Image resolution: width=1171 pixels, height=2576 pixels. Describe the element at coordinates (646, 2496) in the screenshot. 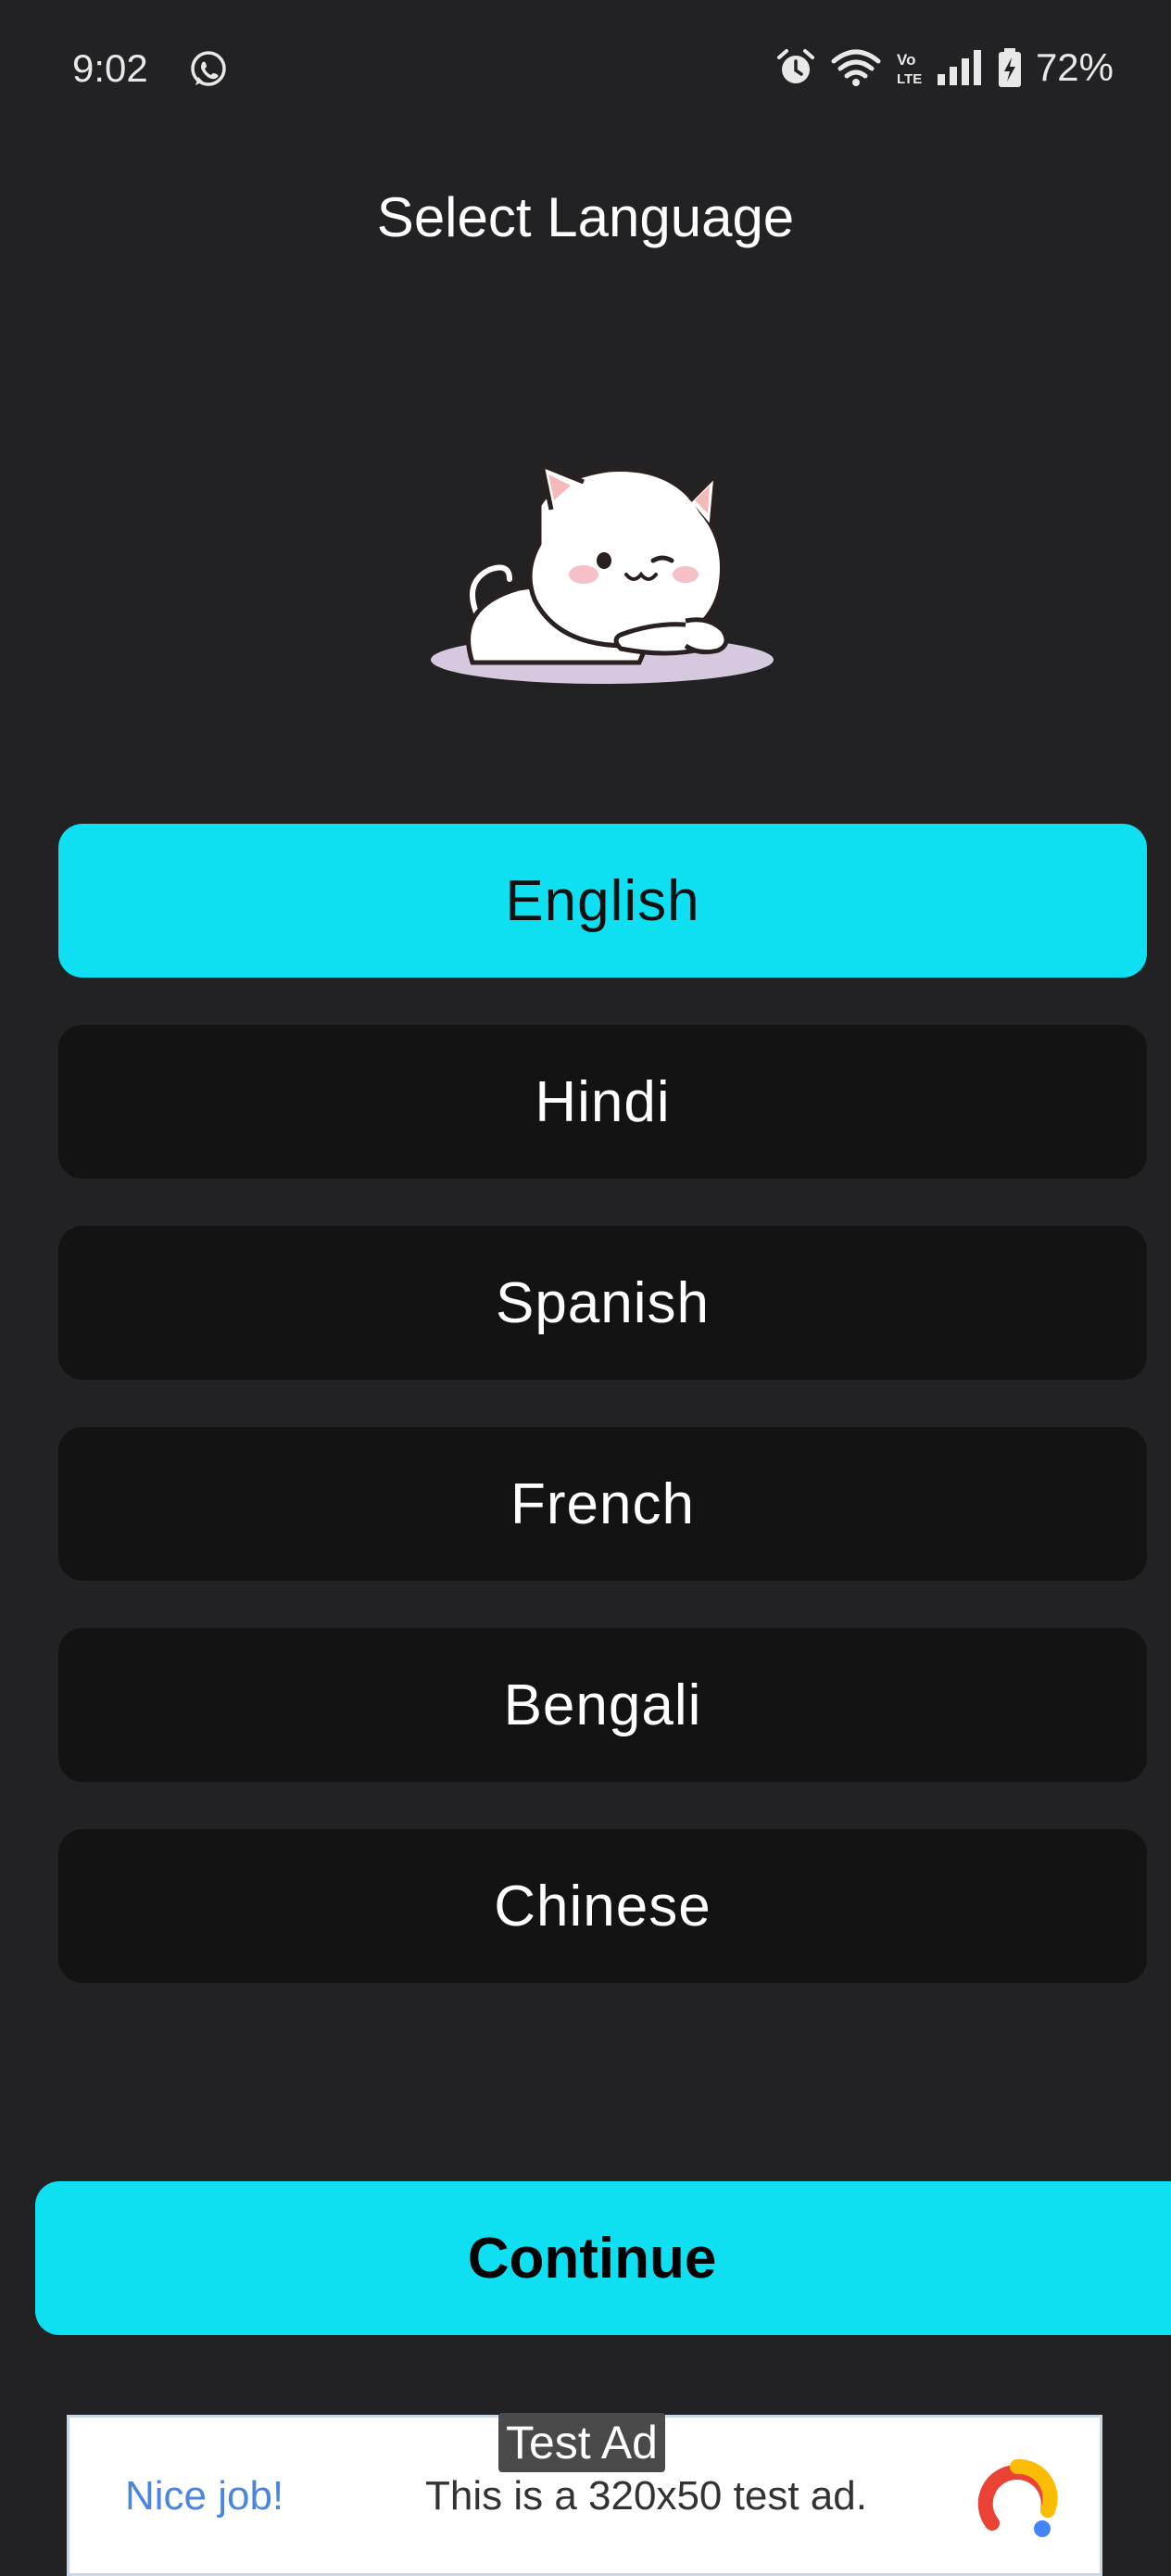

I see `ad-body-text: This is a 320x50 test ad.` at that location.